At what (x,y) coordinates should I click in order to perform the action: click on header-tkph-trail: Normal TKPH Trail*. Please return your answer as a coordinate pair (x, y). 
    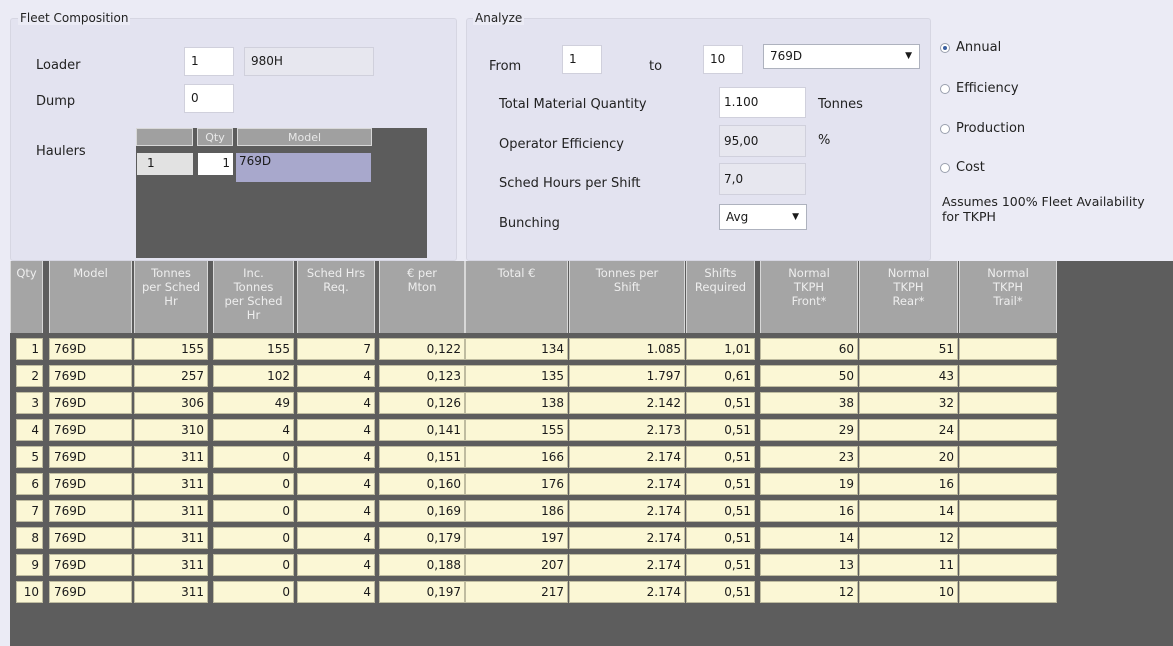
    Looking at the image, I should click on (1008, 297).